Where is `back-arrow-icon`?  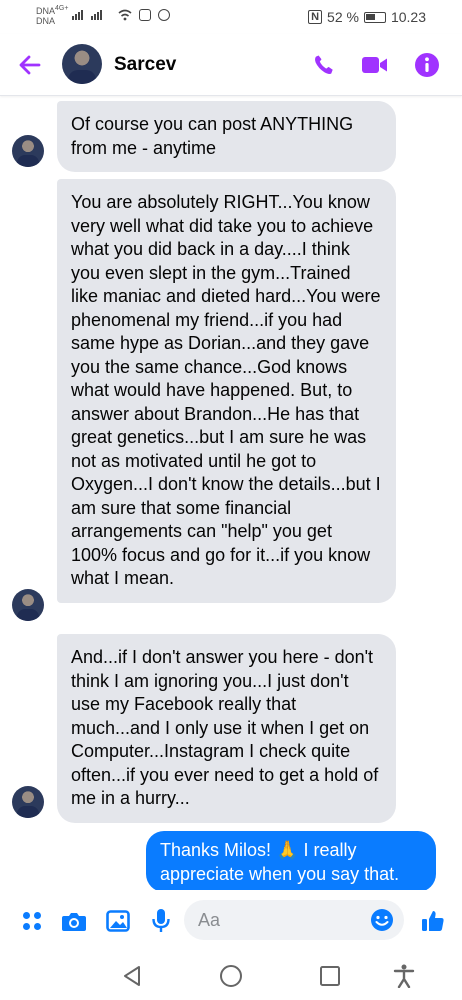
back-arrow-icon is located at coordinates (30, 65).